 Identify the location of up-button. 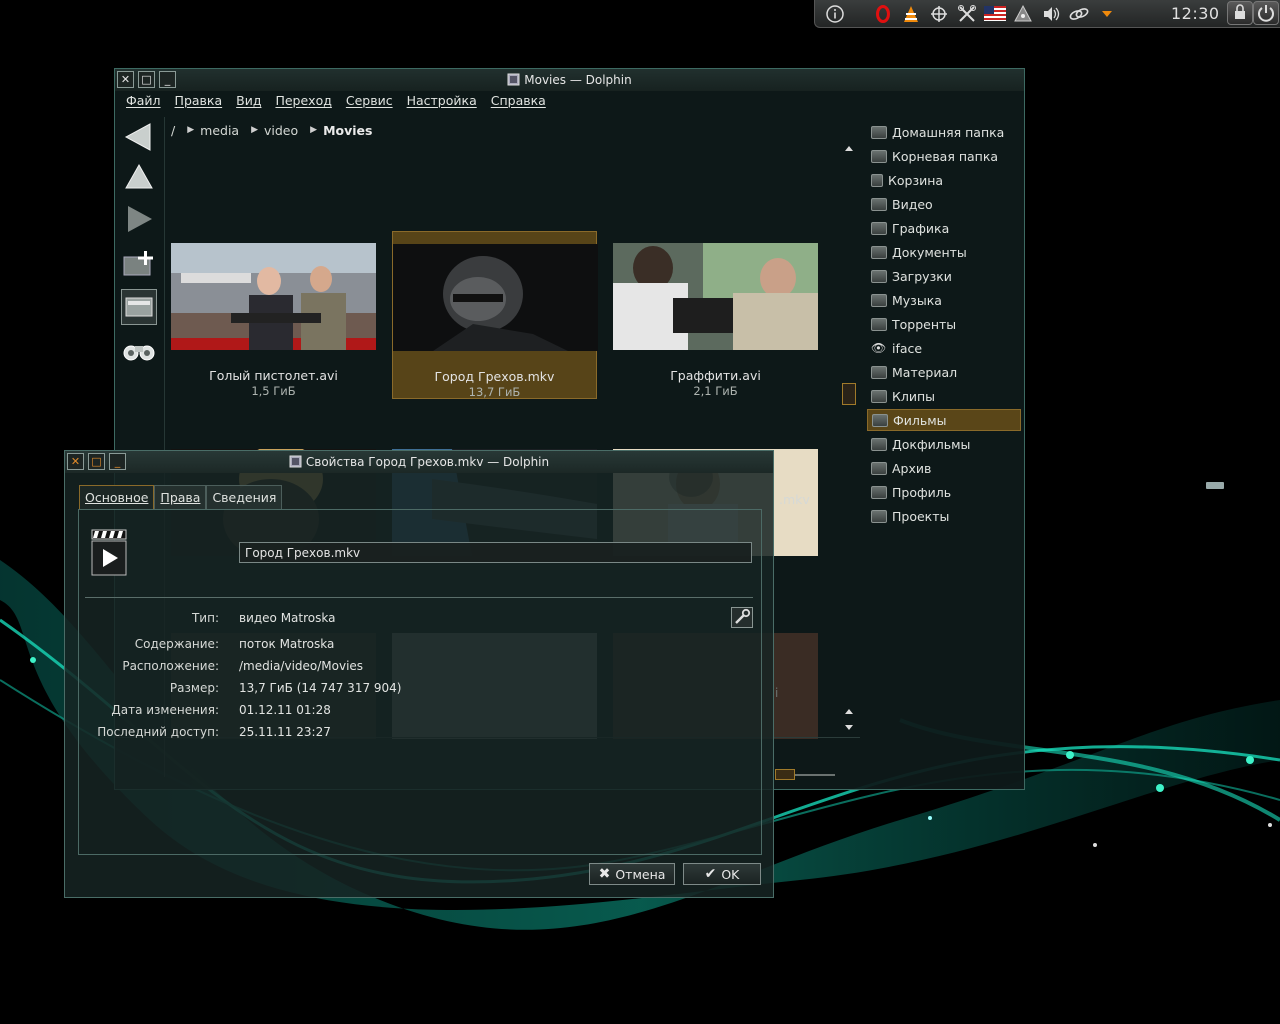
(139, 177).